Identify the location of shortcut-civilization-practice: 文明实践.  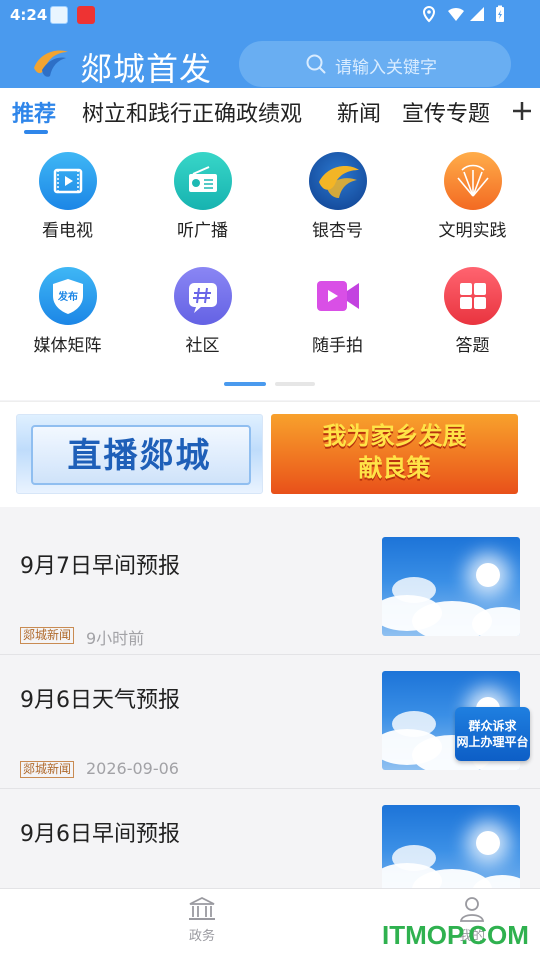
(472, 196).